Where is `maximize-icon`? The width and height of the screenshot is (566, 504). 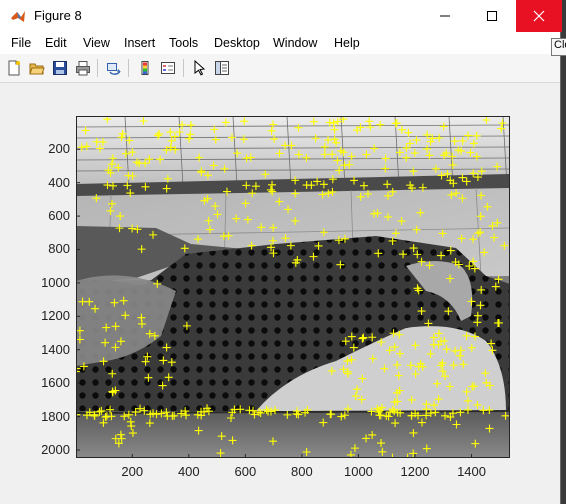
maximize-icon is located at coordinates (492, 16).